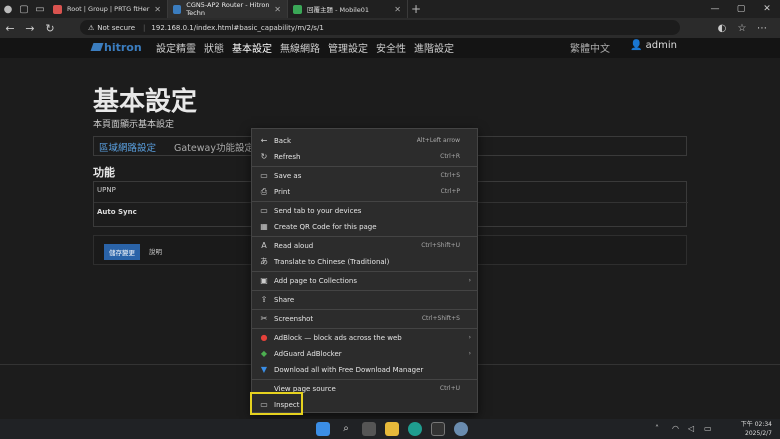  I want to click on autosync-label: Auto Sync, so click(117, 212).